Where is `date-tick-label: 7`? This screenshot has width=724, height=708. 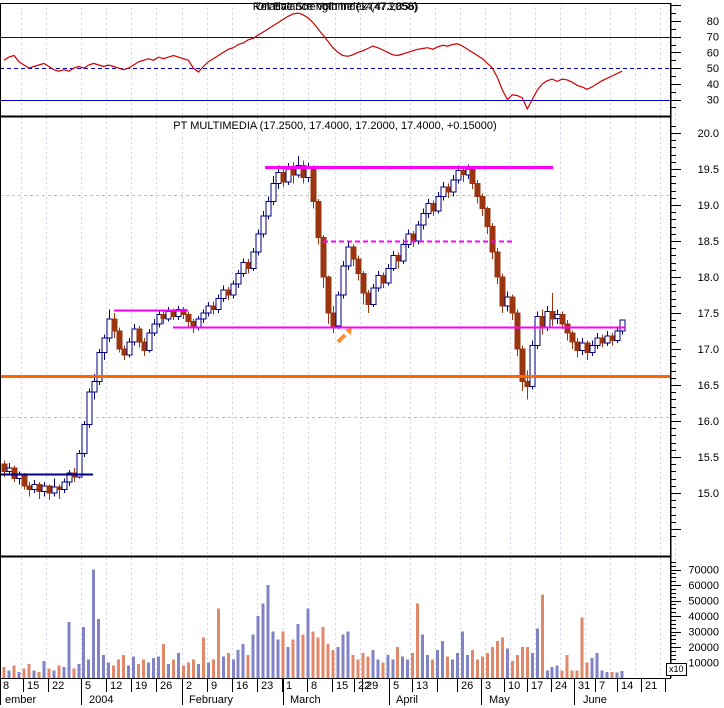
date-tick-label: 7 is located at coordinates (602, 686).